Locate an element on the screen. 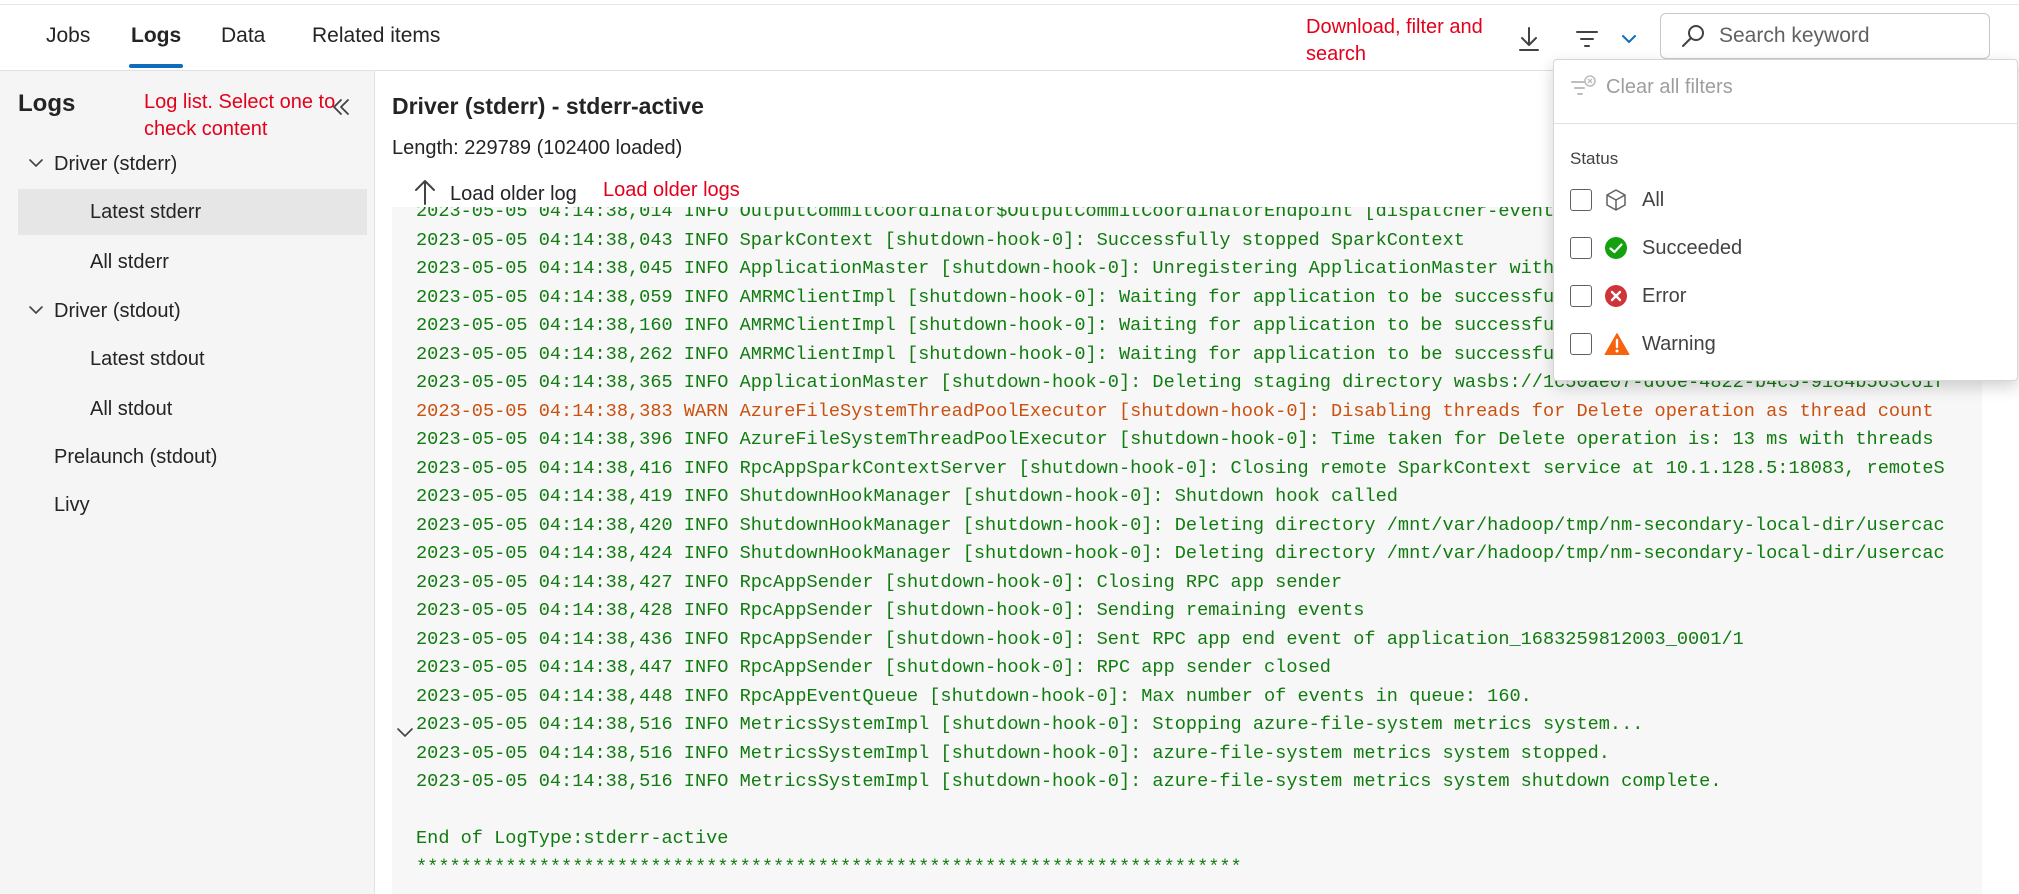 The image size is (2019, 894). checkbox-all is located at coordinates (1581, 200).